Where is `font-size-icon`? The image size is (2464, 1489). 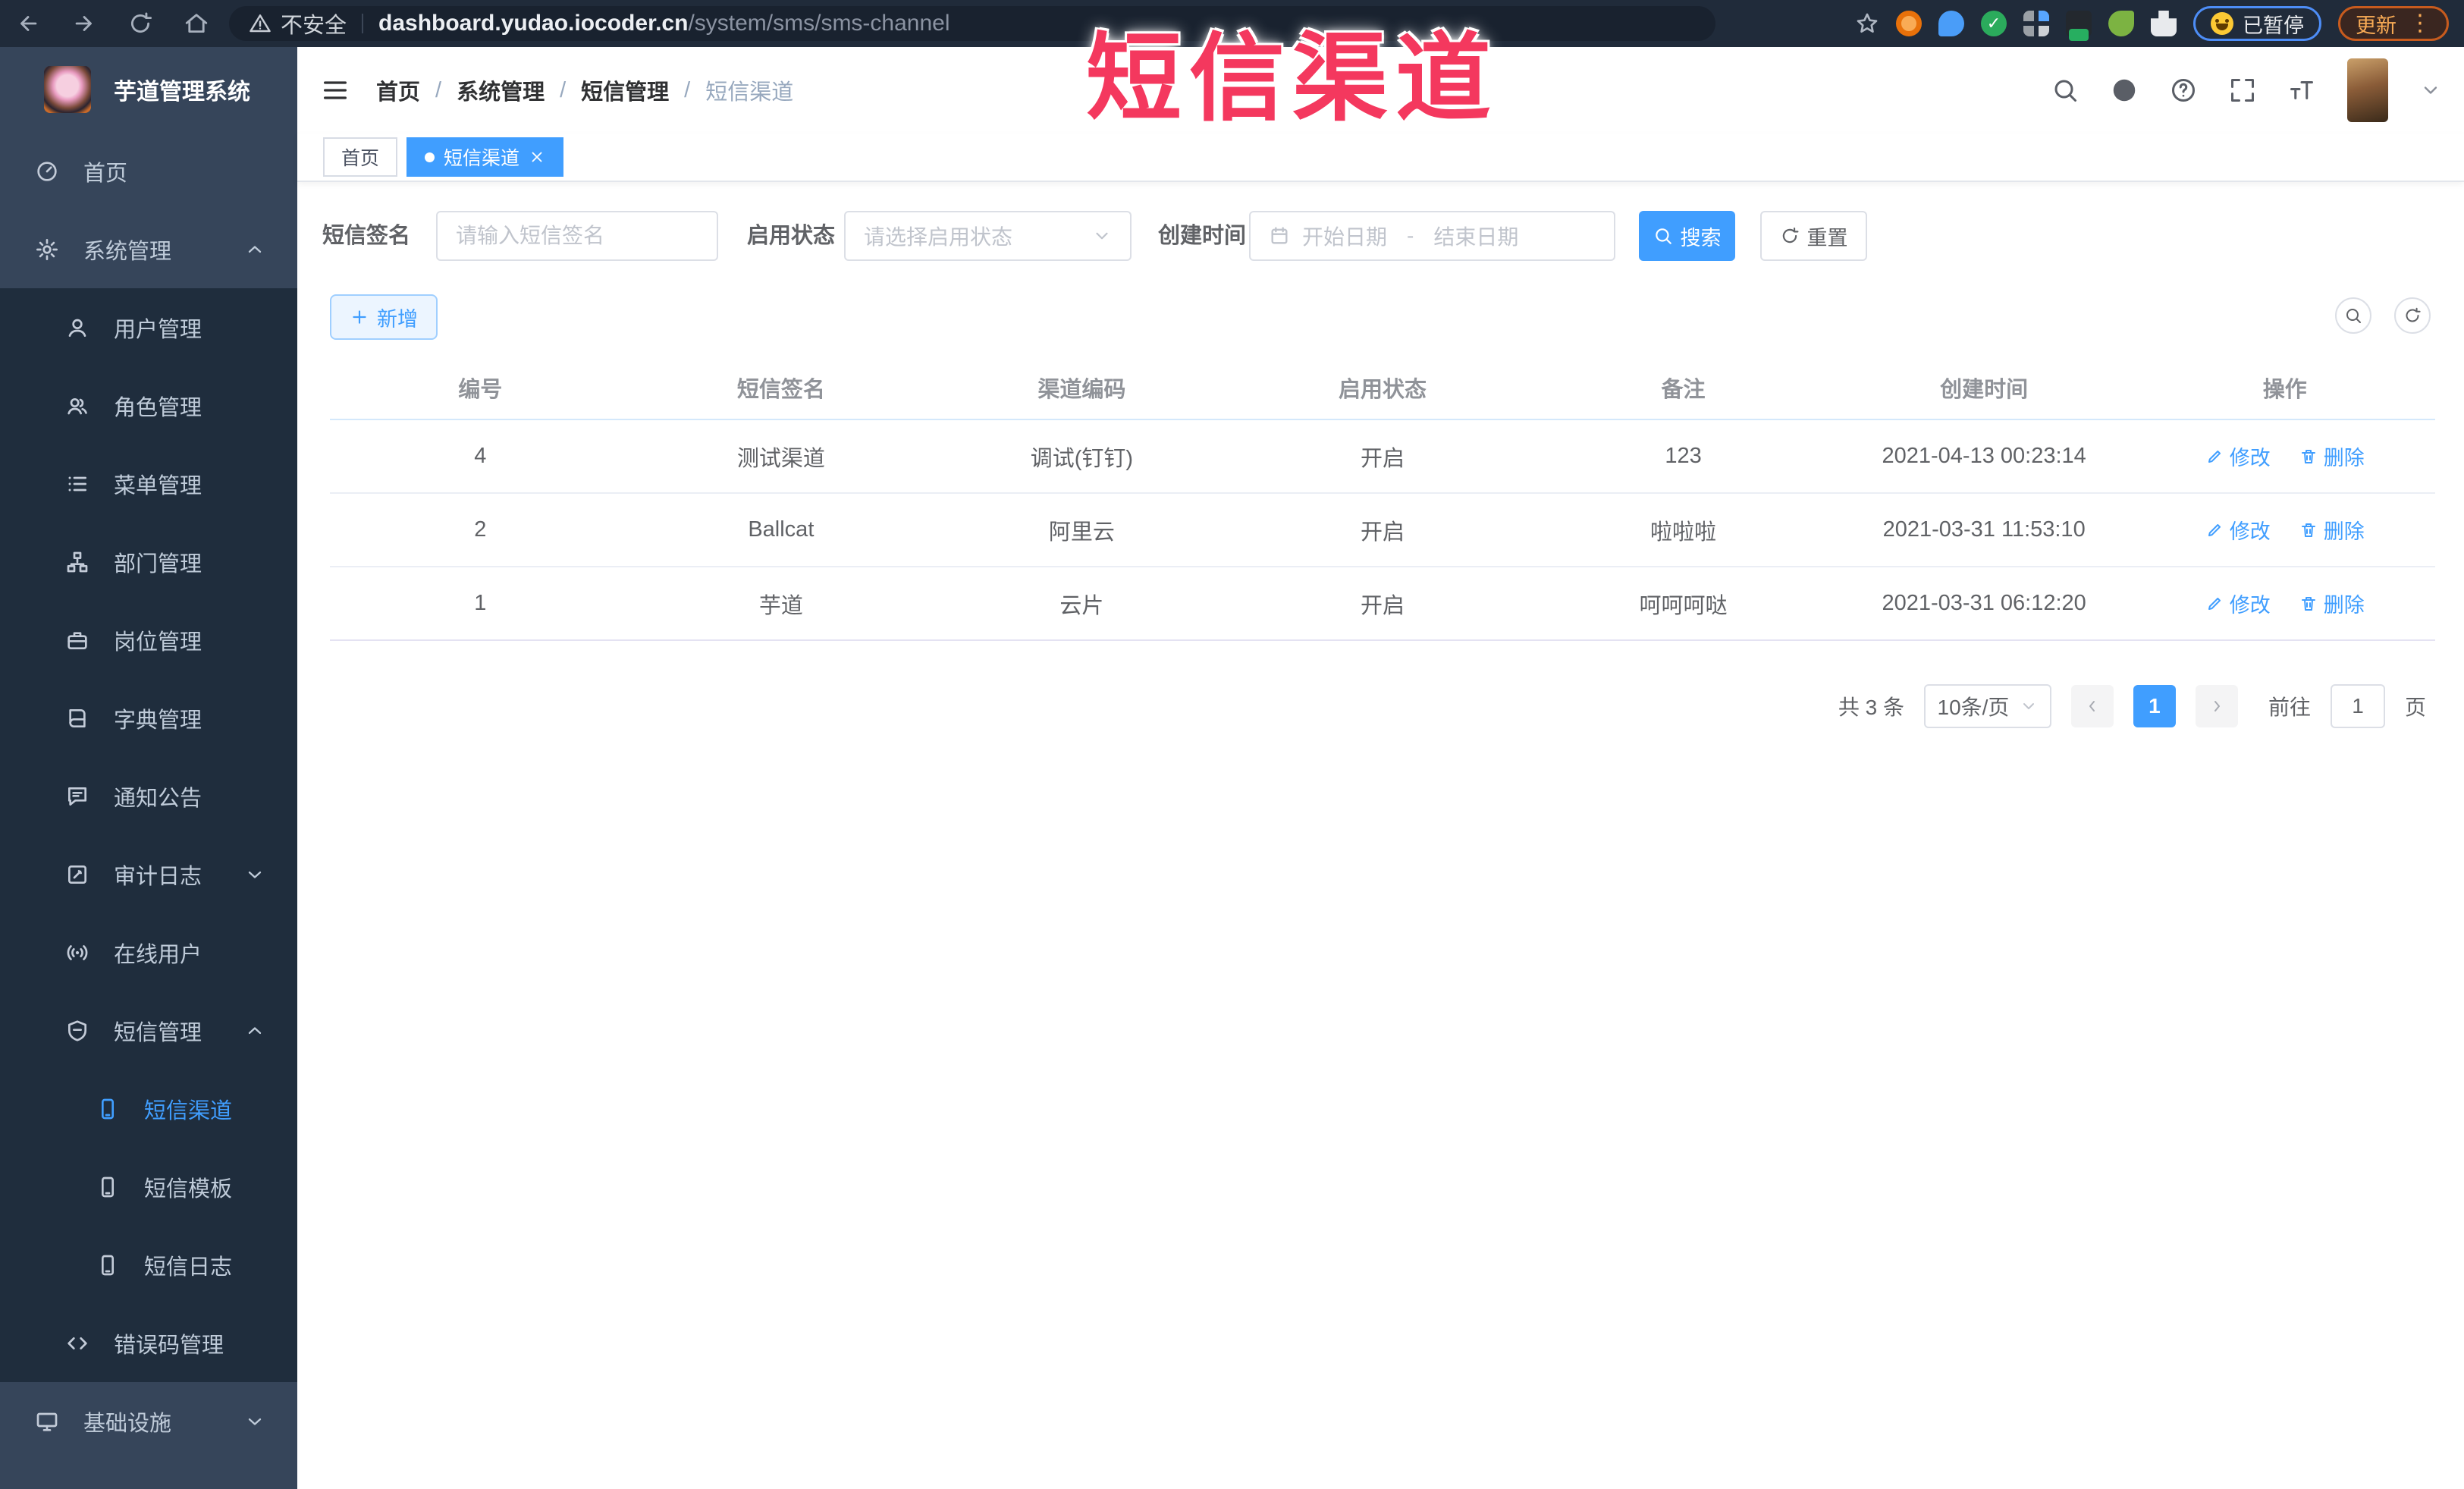 font-size-icon is located at coordinates (2302, 90).